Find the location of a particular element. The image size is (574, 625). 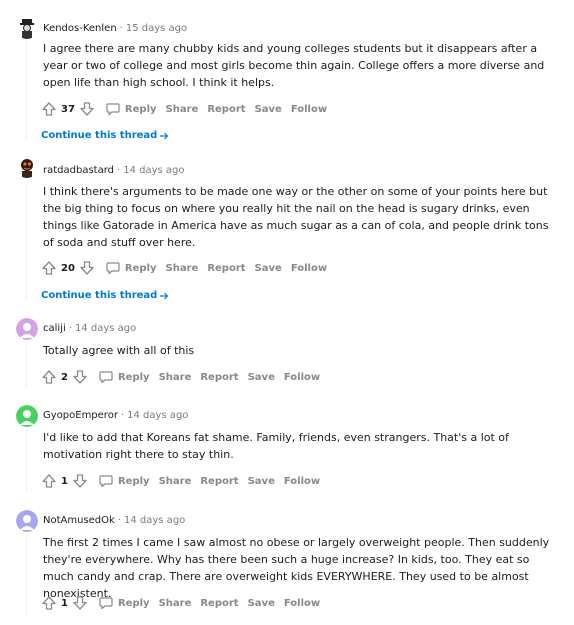

vote-score: 20 is located at coordinates (68, 268).